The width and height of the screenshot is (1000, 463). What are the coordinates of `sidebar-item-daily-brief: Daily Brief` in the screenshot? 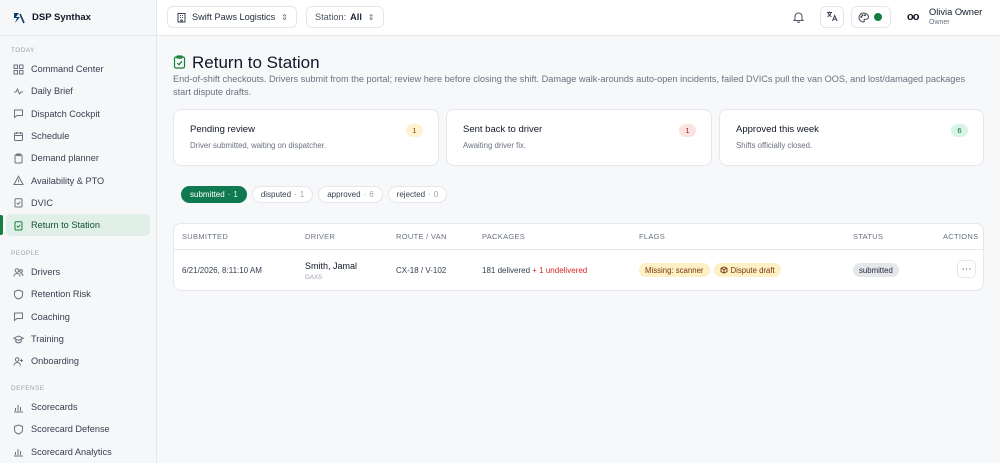 It's located at (78, 91).